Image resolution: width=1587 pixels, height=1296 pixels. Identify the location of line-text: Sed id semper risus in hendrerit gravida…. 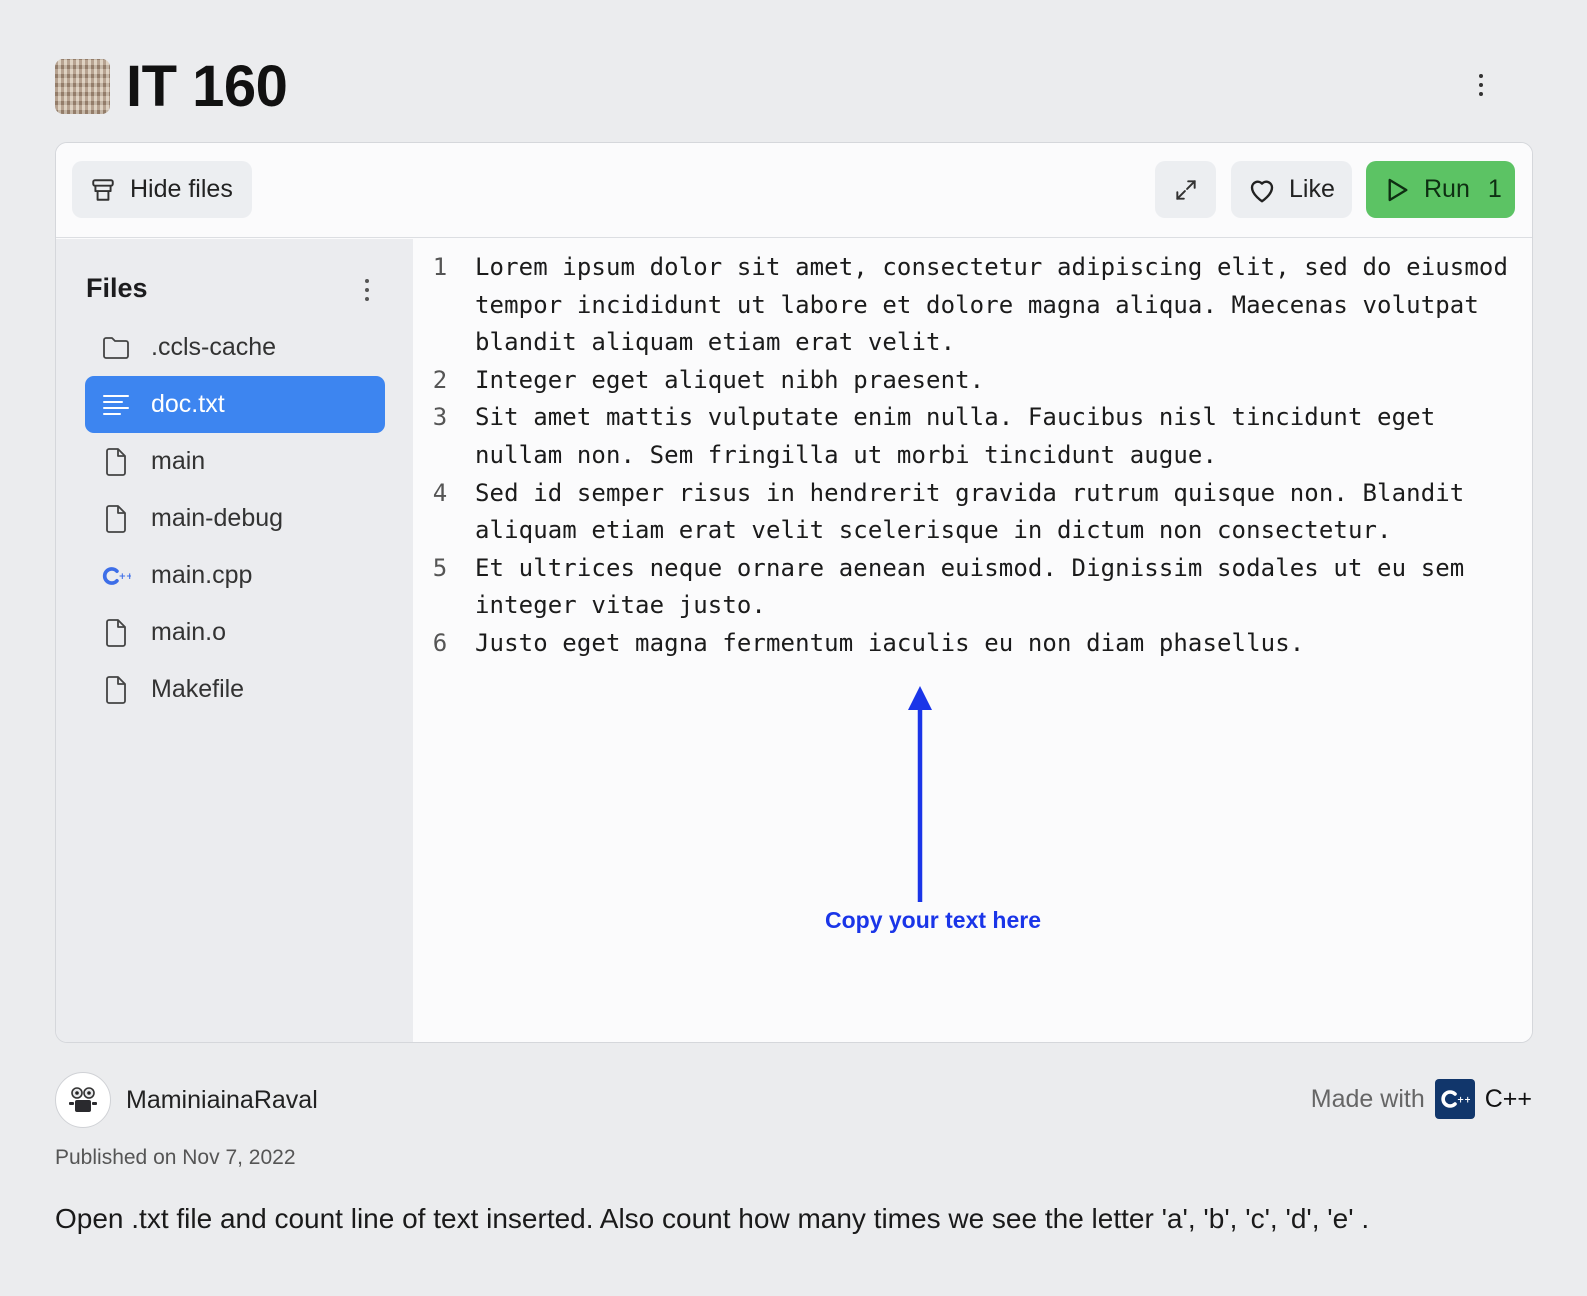
(995, 512).